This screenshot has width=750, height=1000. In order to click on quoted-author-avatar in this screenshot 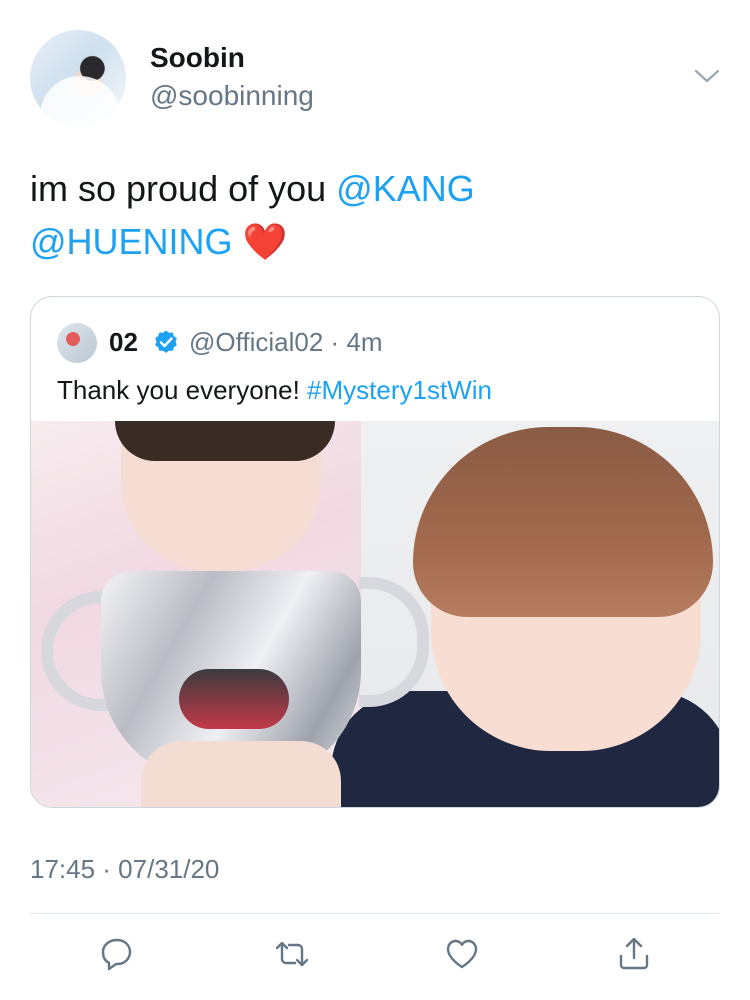, I will do `click(77, 343)`.